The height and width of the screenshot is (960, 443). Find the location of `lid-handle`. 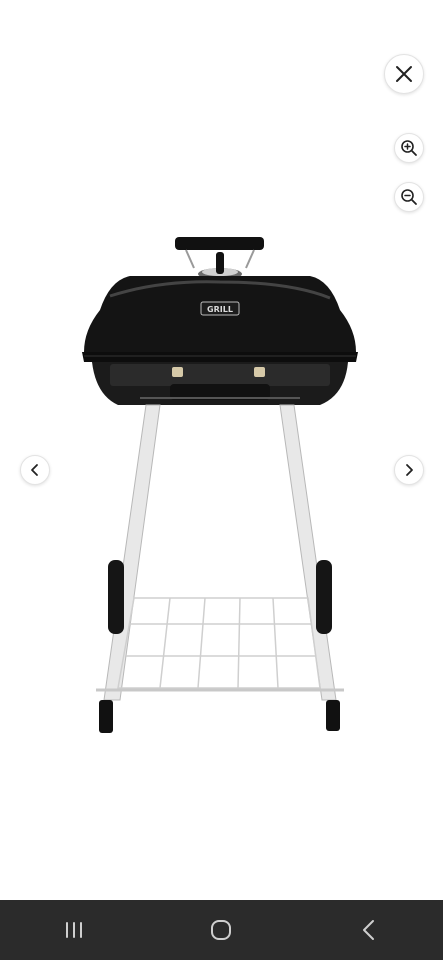

lid-handle is located at coordinates (219, 243).